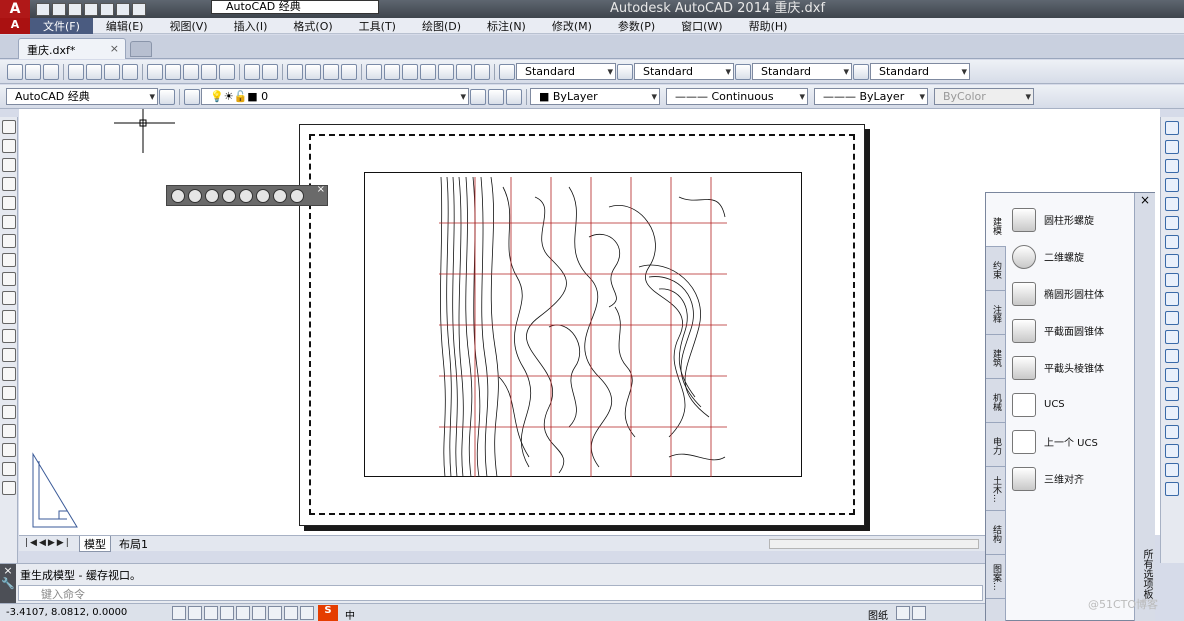  What do you see at coordinates (15, 9) in the screenshot?
I see `application-menu-button: A` at bounding box center [15, 9].